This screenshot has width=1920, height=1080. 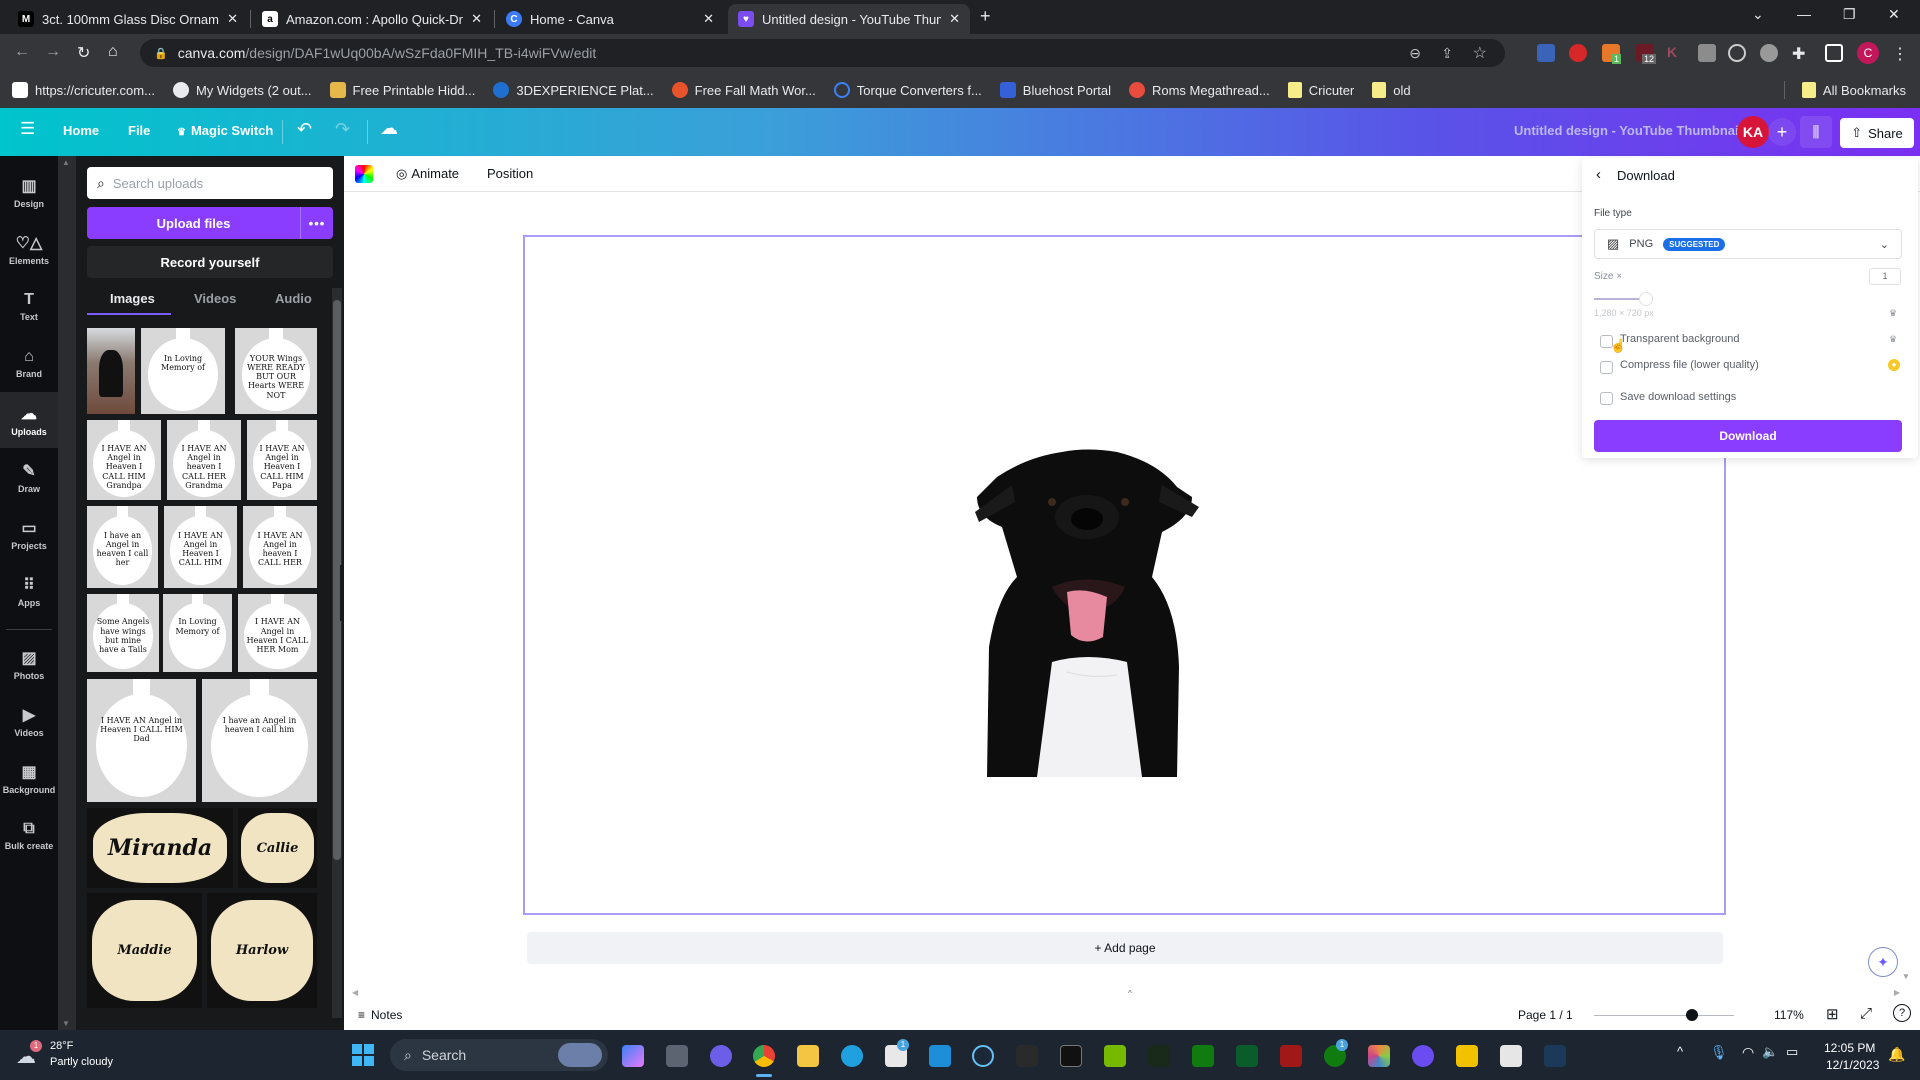 I want to click on upload-thumbnail: Miranda, so click(x=160, y=848).